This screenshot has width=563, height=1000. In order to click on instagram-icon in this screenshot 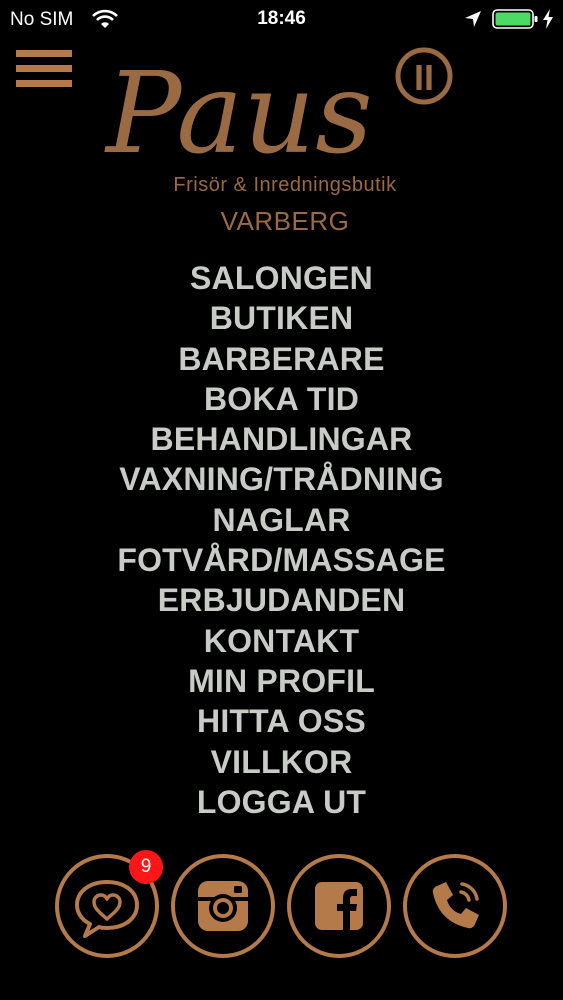, I will do `click(223, 906)`.